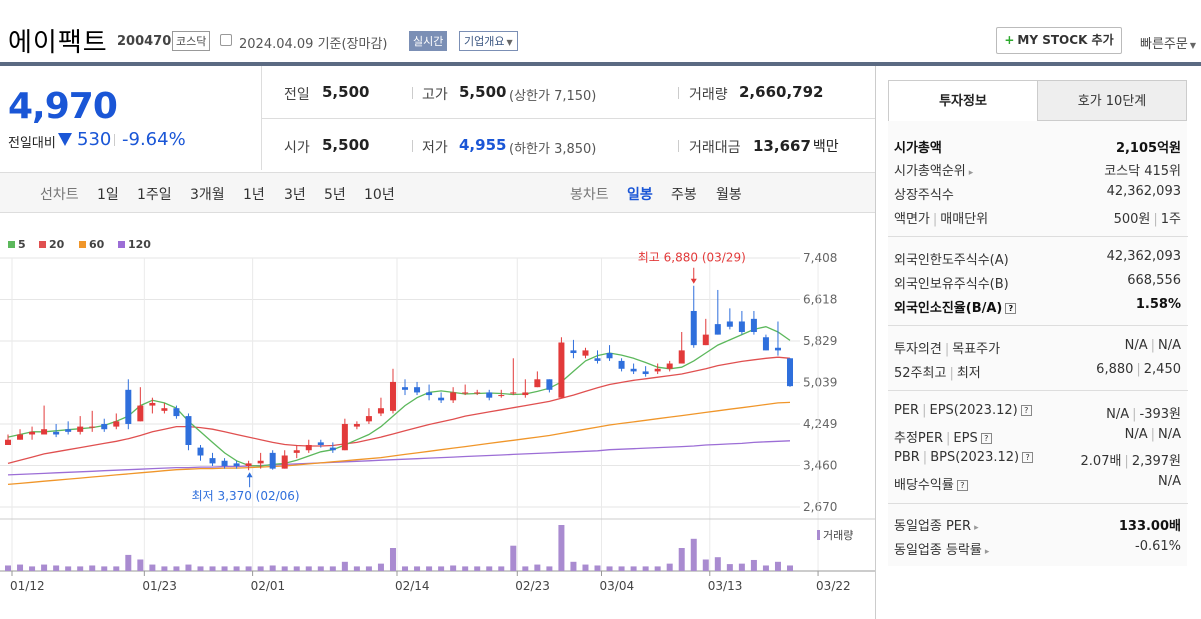 This screenshot has width=1201, height=619. What do you see at coordinates (335, 194) in the screenshot?
I see `period-5y: 5년` at bounding box center [335, 194].